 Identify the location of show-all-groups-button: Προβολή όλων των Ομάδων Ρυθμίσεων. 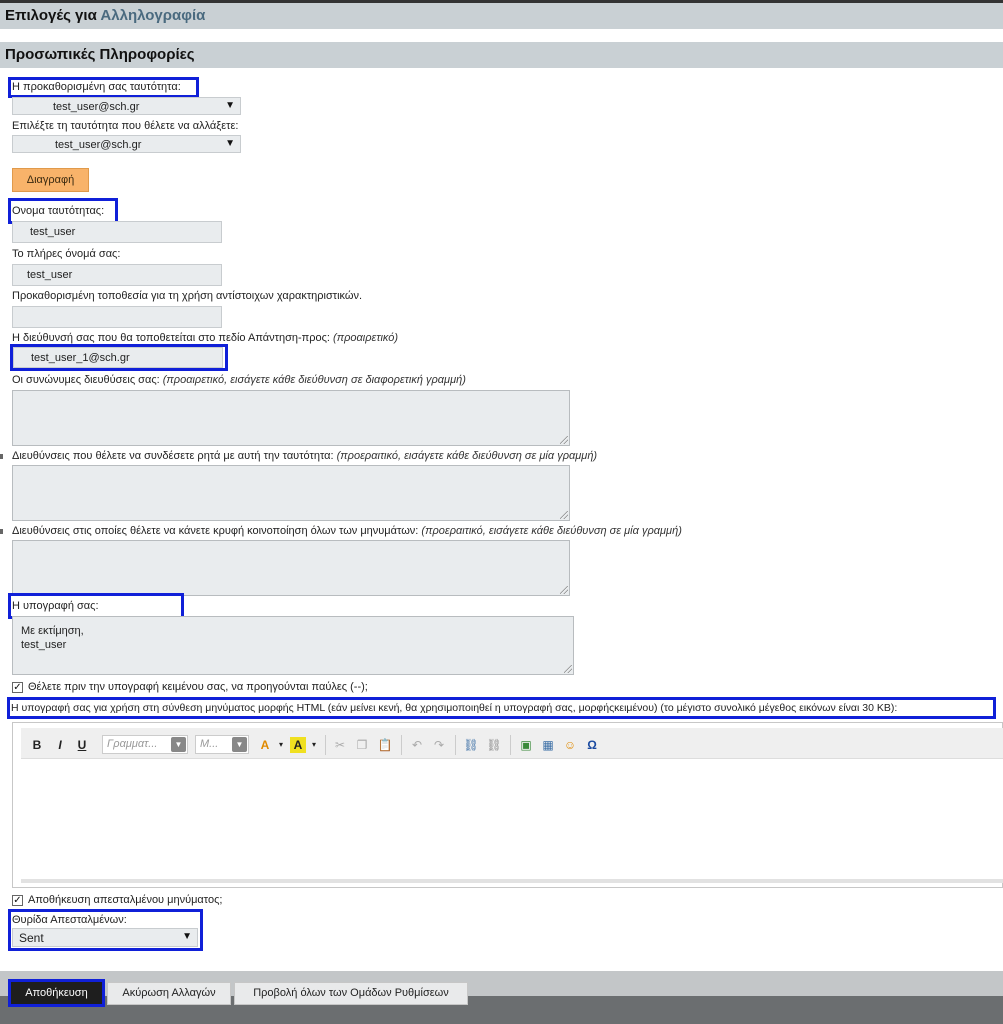
(351, 993).